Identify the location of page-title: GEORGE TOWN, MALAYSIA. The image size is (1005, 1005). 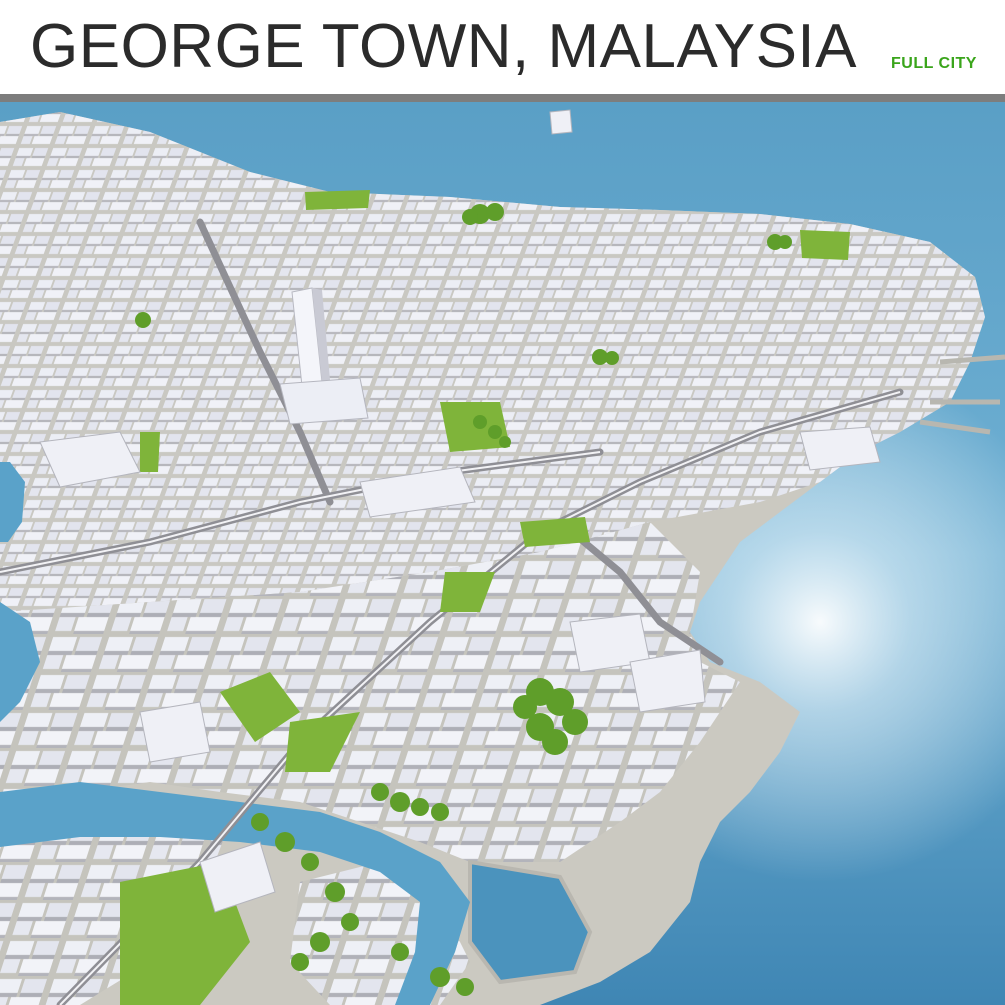
(444, 46).